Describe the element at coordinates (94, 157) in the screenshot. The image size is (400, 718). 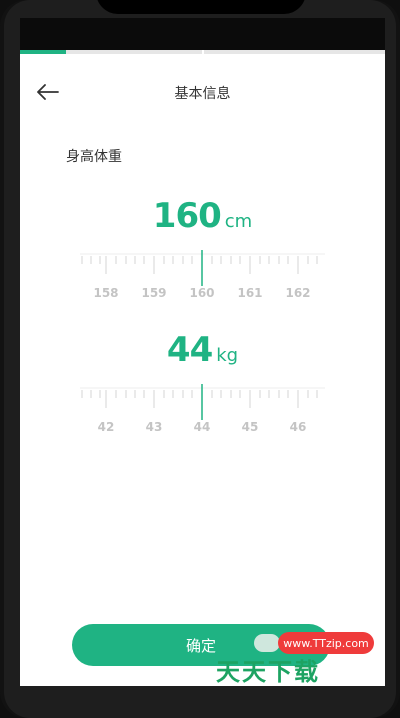
I see `section-label-height-weight: 身高体重` at that location.